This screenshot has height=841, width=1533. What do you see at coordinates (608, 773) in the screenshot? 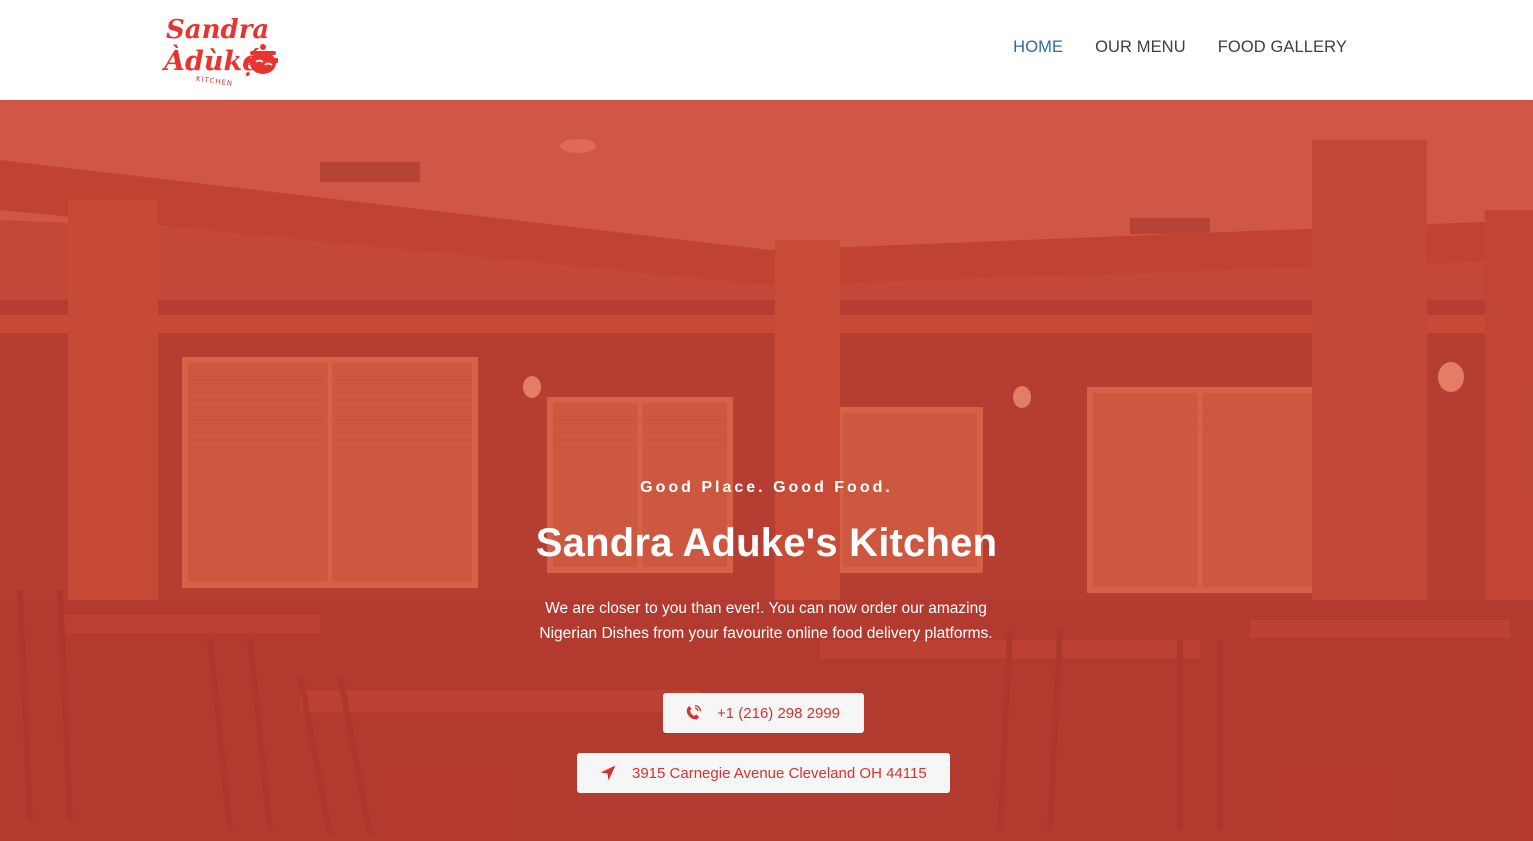
I see `location-arrow-icon` at bounding box center [608, 773].